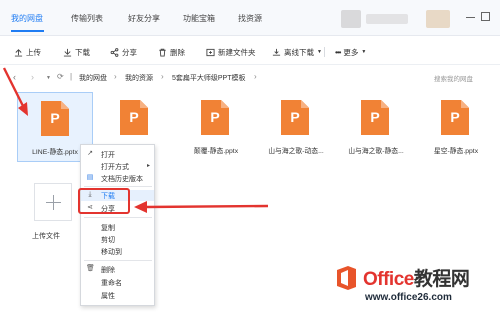 The height and width of the screenshot is (313, 500). I want to click on offline-download-button: 离线下载 ▼, so click(297, 52).